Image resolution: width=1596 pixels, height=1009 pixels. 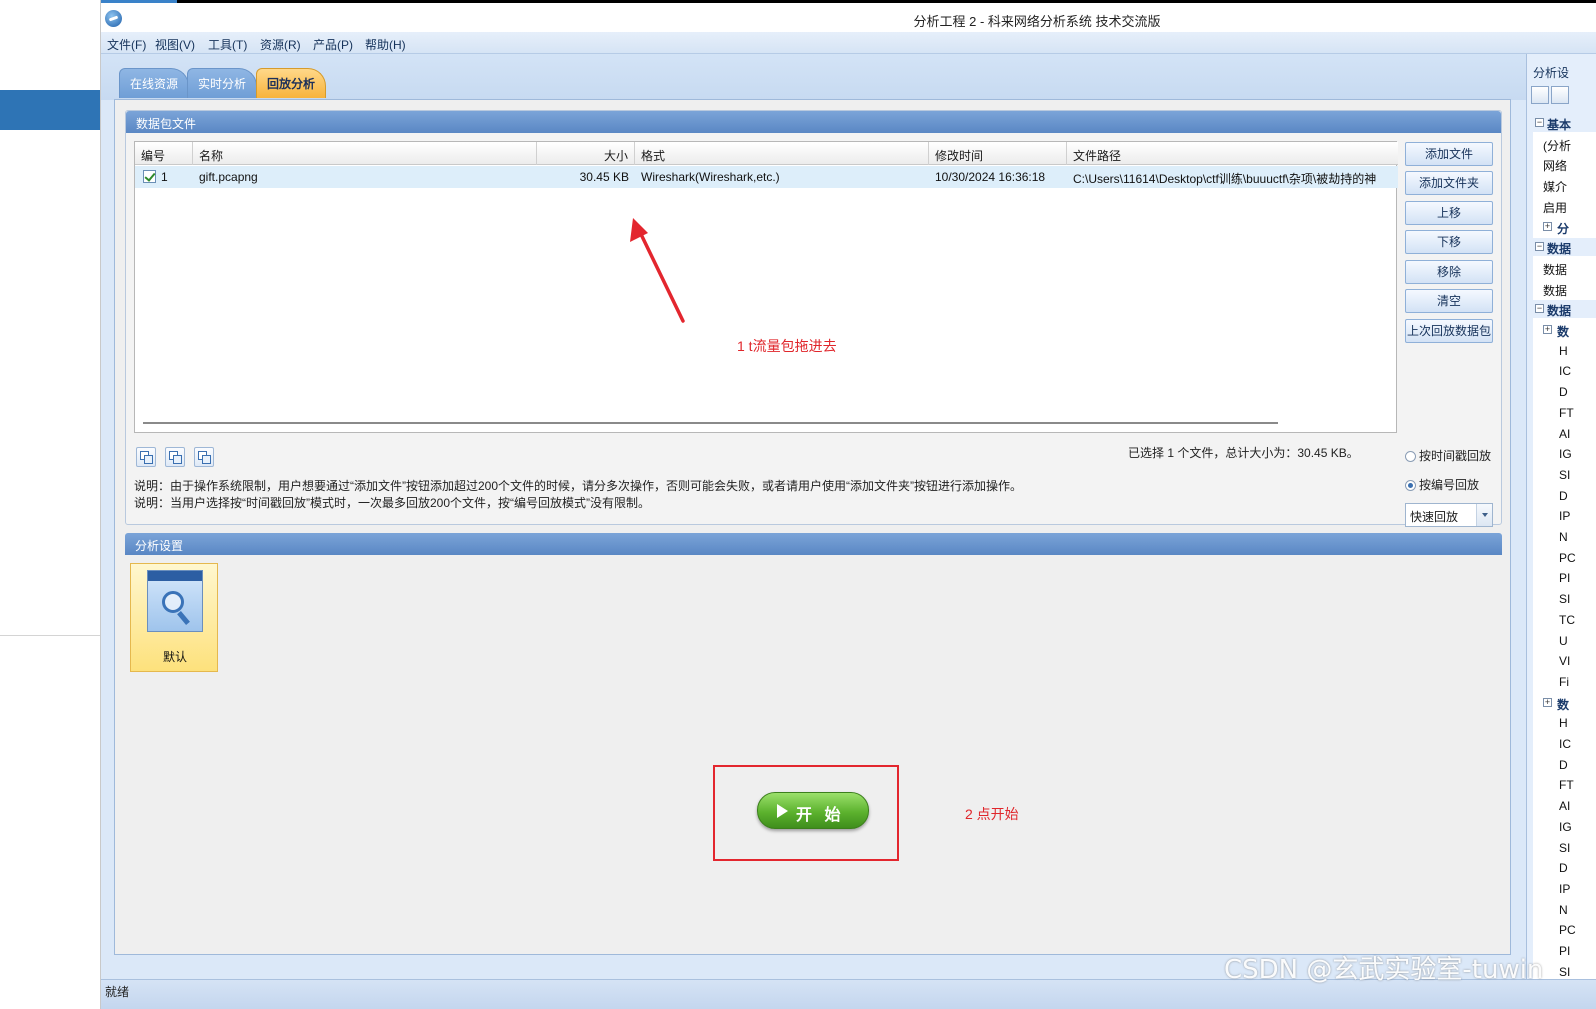 What do you see at coordinates (782, 153) in the screenshot?
I see `col-format: 格式` at bounding box center [782, 153].